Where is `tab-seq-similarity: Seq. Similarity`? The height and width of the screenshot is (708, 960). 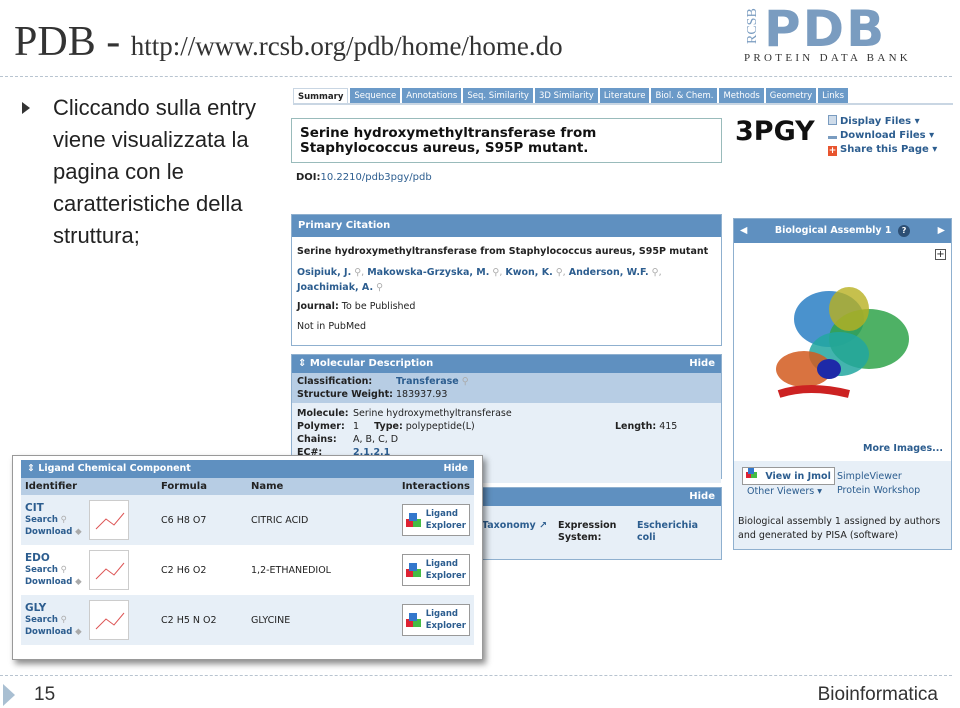
tab-seq-similarity: Seq. Similarity is located at coordinates (498, 95).